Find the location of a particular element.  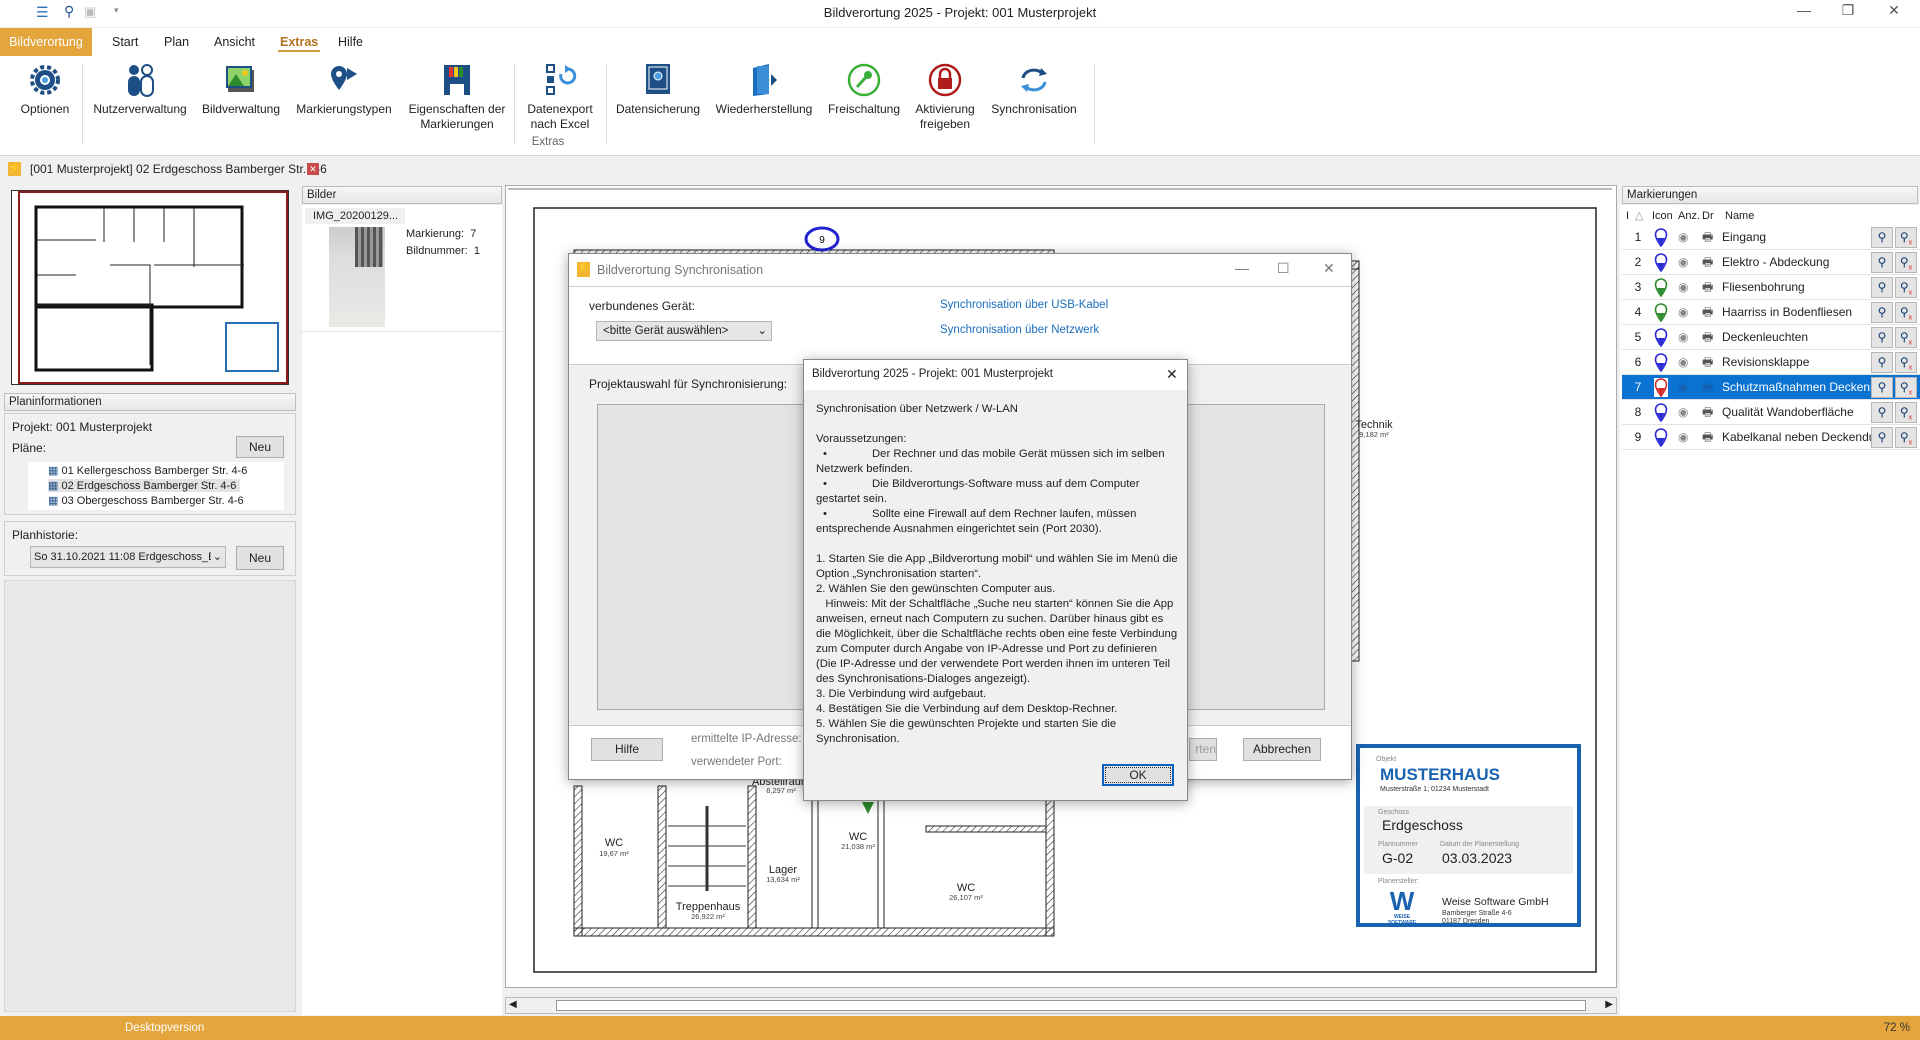

ok-button: OK is located at coordinates (1138, 775).